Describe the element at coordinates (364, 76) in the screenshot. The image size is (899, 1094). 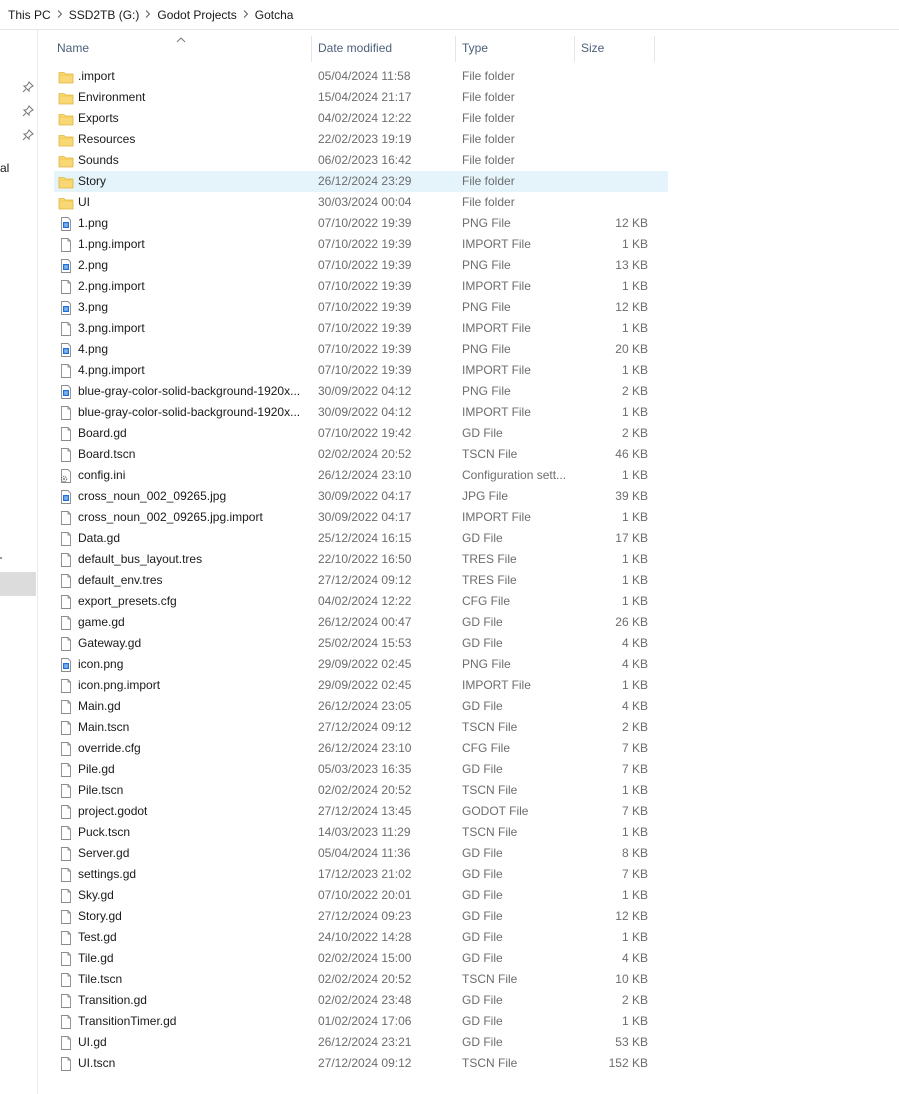
I see `file-date-modified: 05/04/2024 11:58` at that location.